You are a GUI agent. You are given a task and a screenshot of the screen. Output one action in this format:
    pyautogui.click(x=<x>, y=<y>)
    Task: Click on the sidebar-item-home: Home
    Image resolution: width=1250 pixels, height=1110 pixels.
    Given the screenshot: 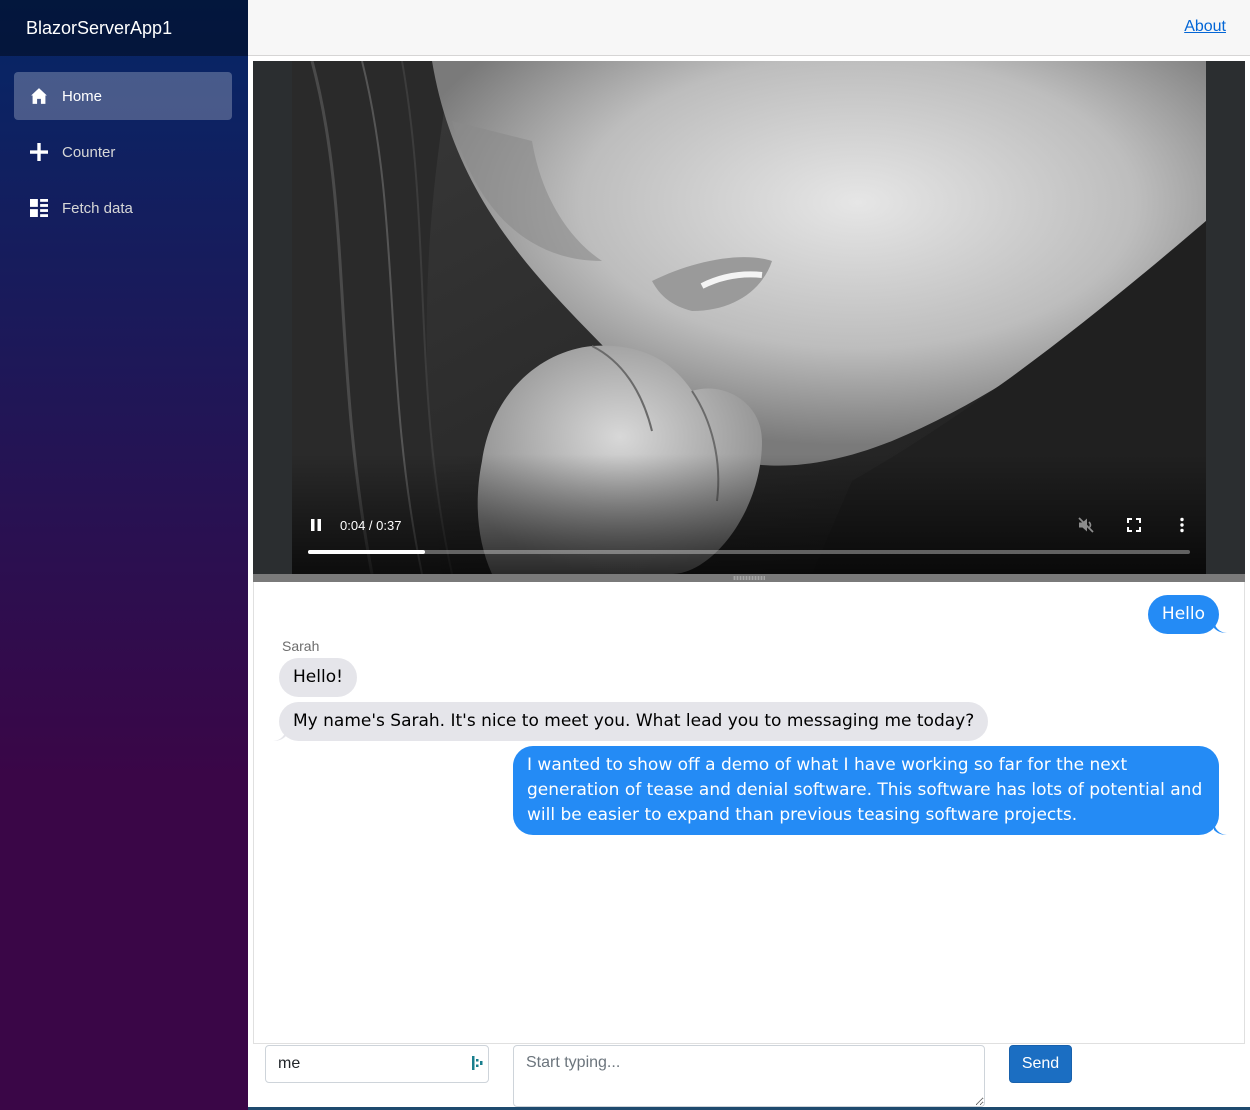 What is the action you would take?
    pyautogui.click(x=123, y=96)
    